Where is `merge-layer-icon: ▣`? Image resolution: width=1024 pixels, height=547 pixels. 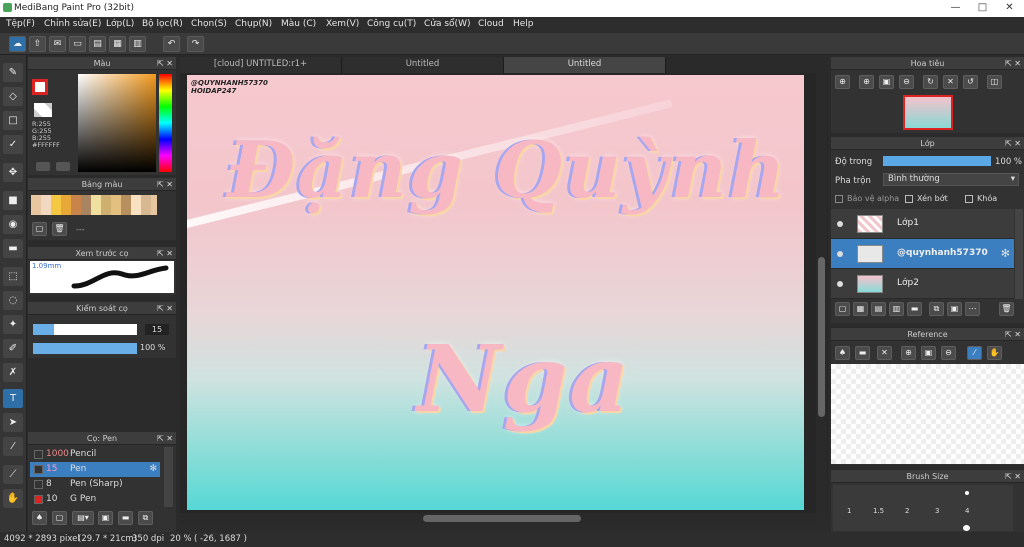 merge-layer-icon: ▣ is located at coordinates (954, 309).